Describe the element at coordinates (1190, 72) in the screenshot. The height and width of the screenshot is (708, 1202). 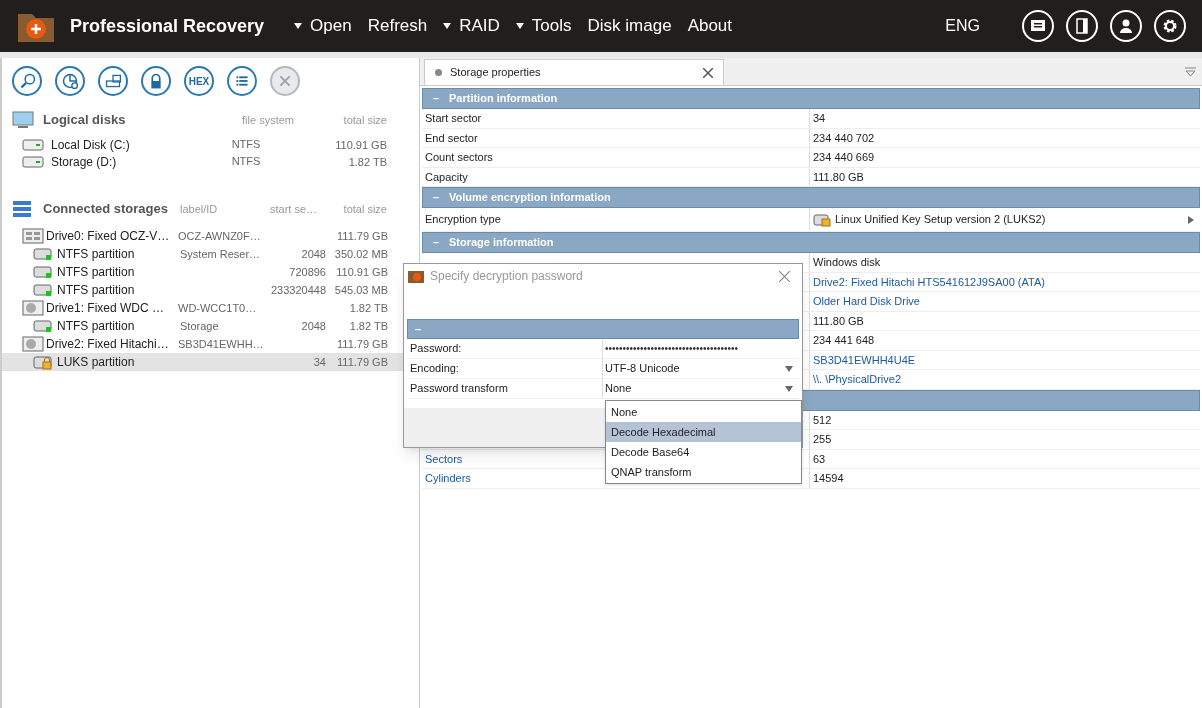
I see `dropdown-icon` at that location.